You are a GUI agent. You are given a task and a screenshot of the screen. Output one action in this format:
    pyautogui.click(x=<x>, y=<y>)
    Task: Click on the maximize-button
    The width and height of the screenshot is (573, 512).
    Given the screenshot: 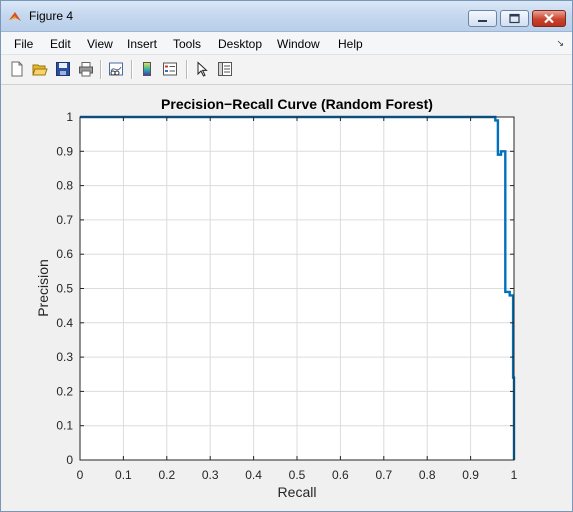 What is the action you would take?
    pyautogui.click(x=514, y=18)
    